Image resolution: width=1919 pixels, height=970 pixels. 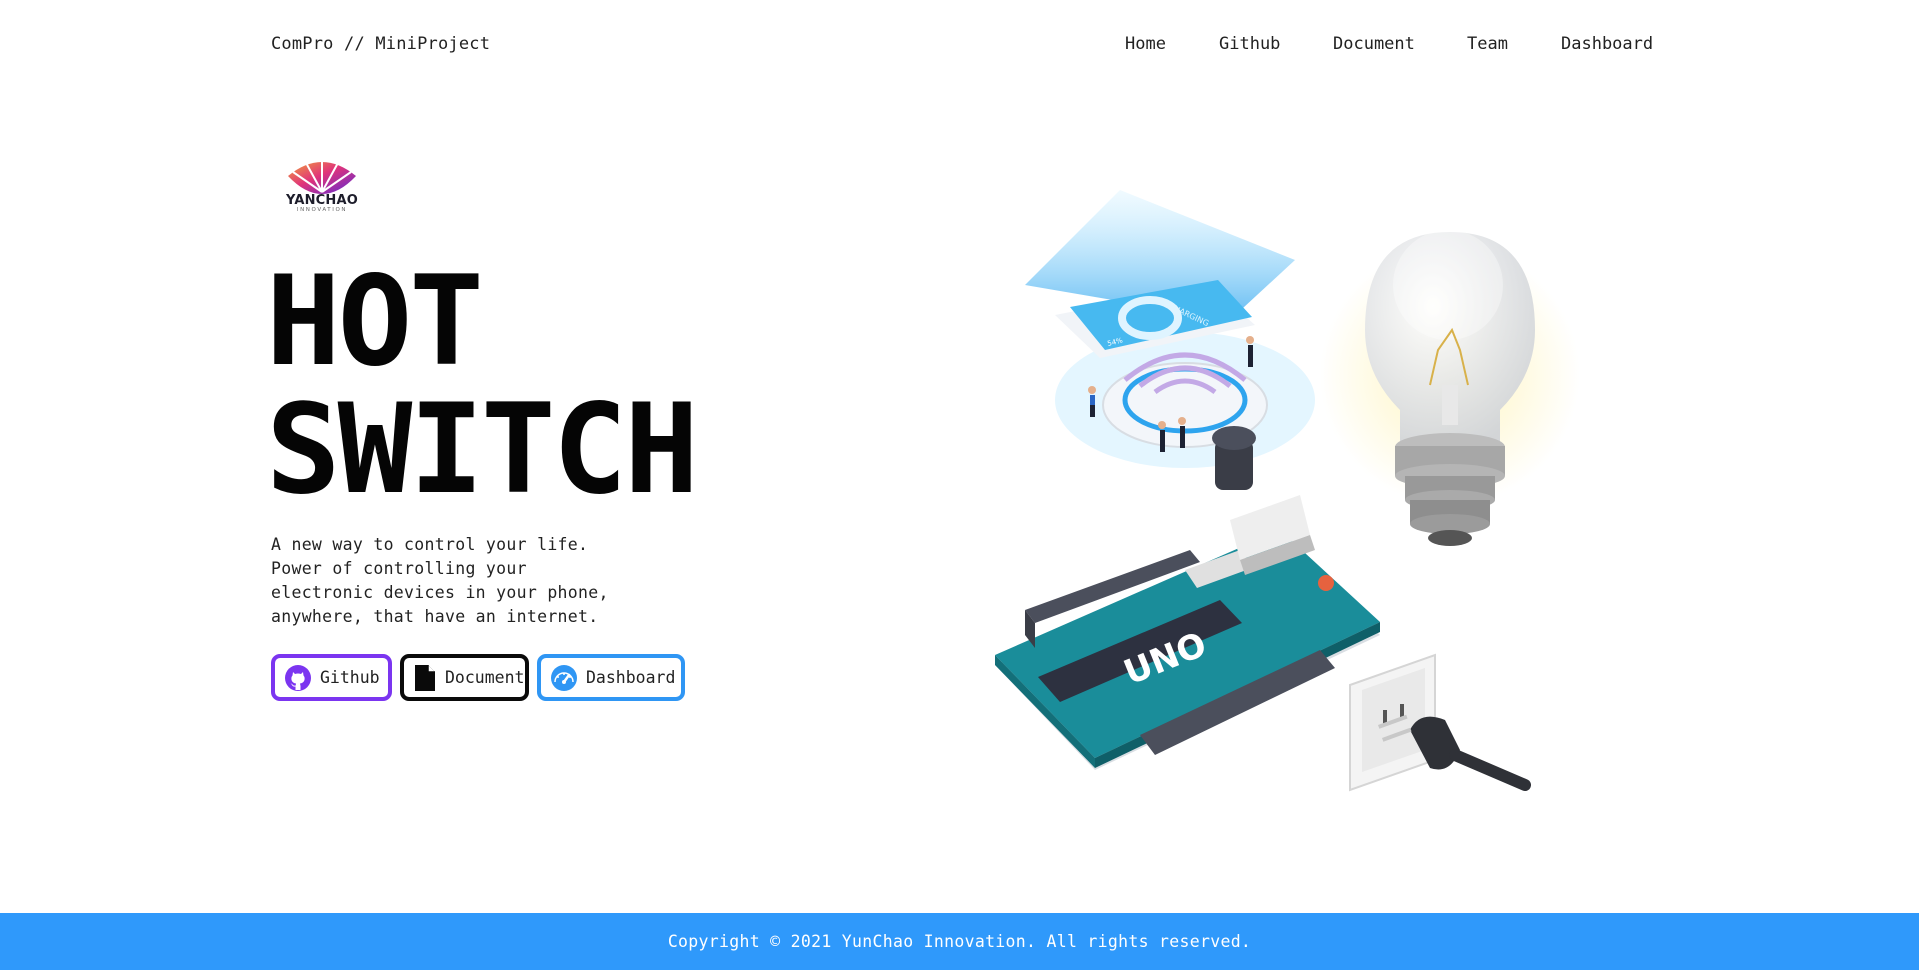 What do you see at coordinates (322, 210) in the screenshot?
I see `logo-subtitle: INNOVATION` at bounding box center [322, 210].